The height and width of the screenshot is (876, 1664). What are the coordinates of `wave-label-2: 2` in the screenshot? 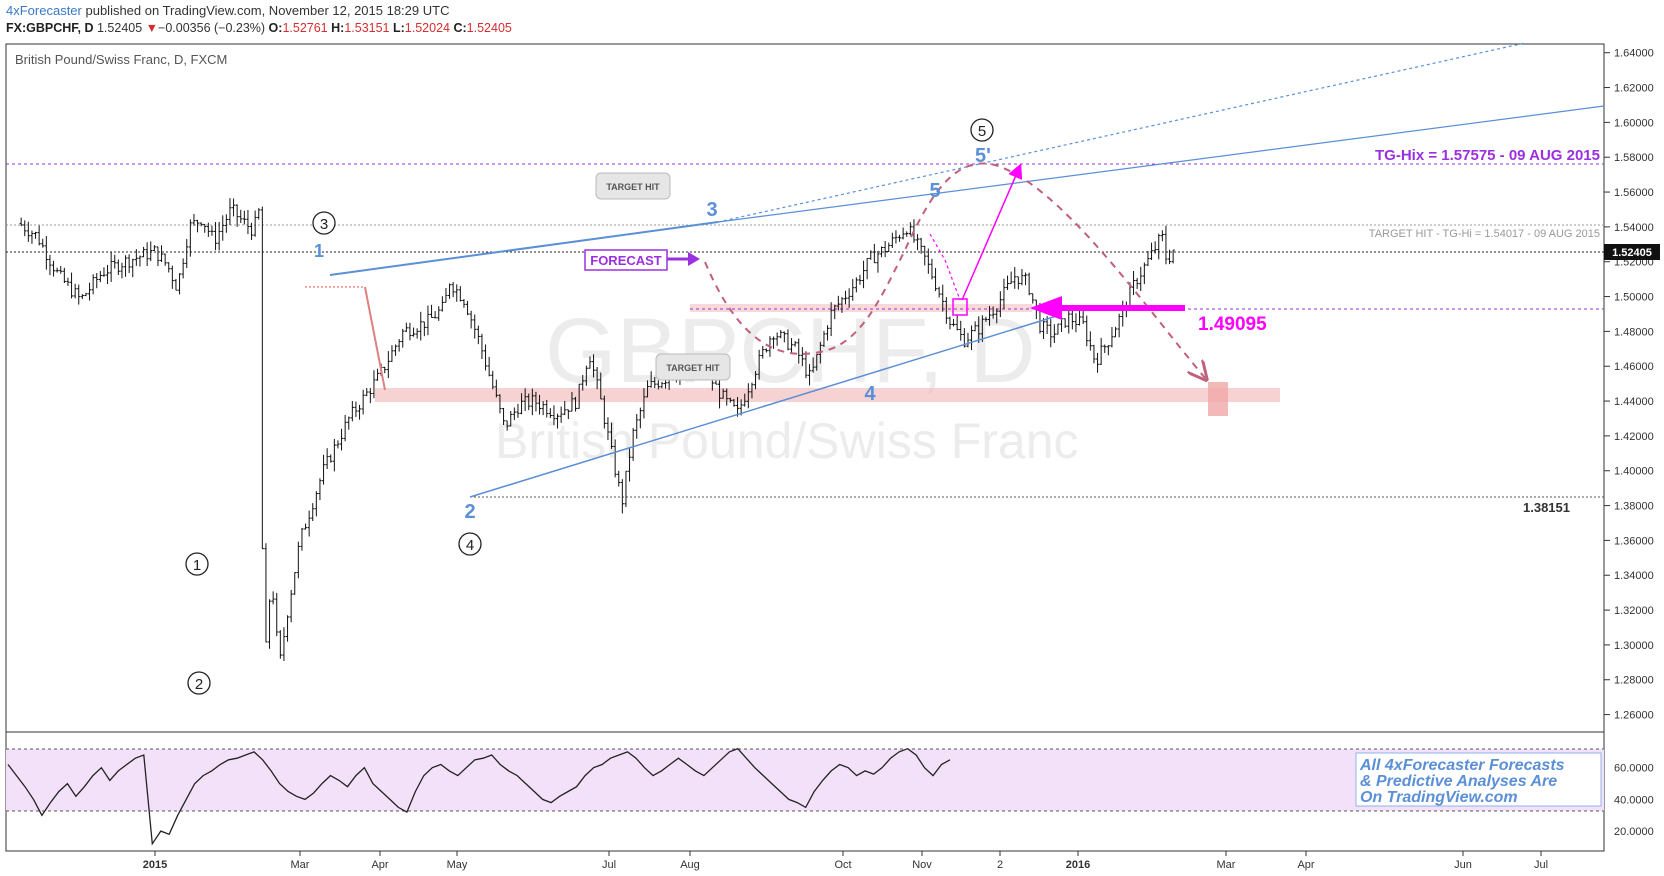 It's located at (469, 512).